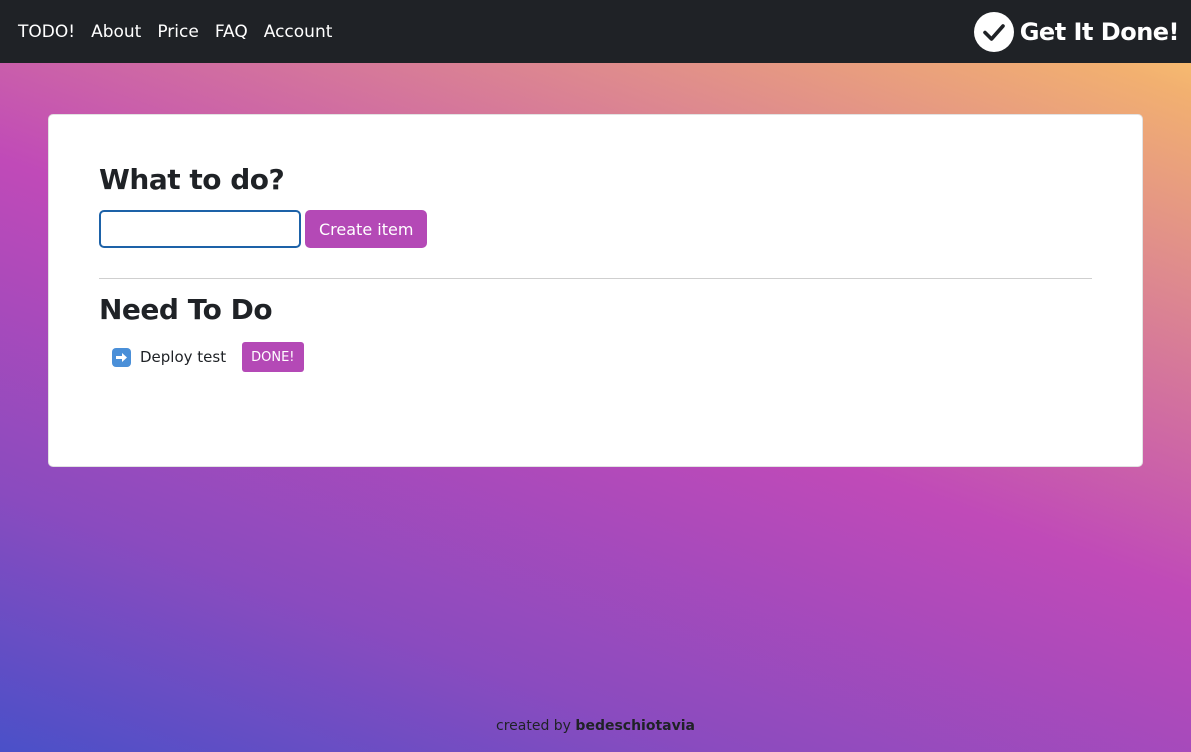  I want to click on create-item-button: Create item, so click(366, 229).